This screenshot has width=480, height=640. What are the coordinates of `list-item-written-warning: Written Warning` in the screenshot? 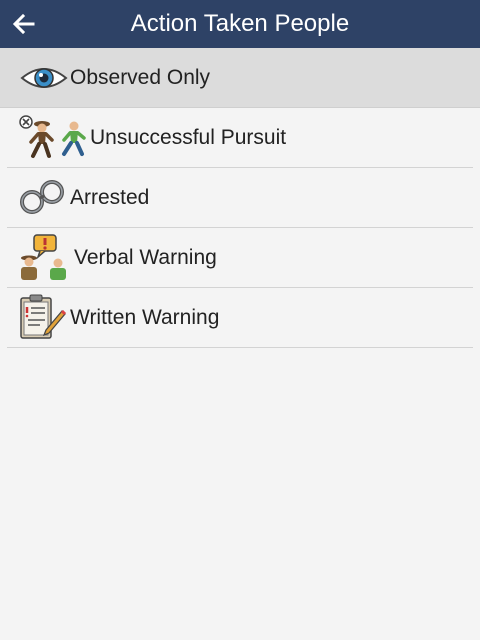 It's located at (240, 318).